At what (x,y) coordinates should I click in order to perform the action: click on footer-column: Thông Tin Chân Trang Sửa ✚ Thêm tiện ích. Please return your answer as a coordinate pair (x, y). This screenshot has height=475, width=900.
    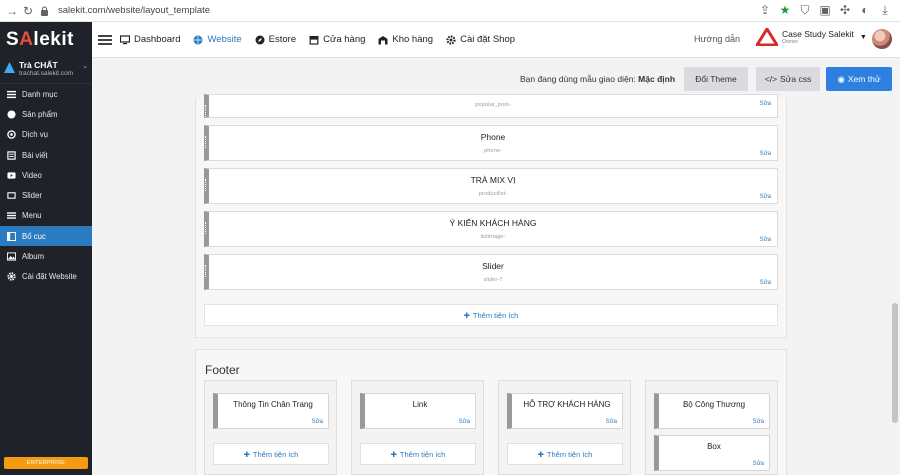
    Looking at the image, I should click on (270, 427).